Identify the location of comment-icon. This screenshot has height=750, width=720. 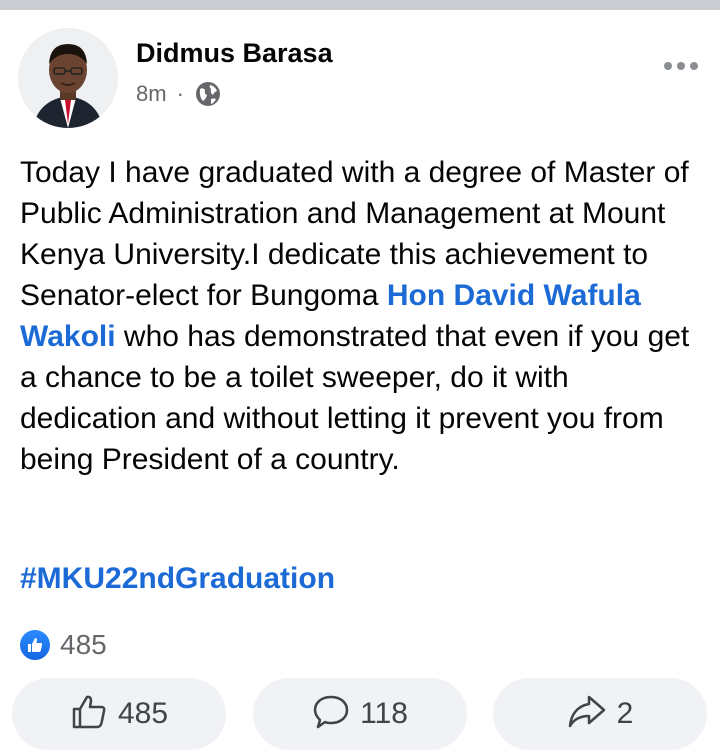
(331, 714).